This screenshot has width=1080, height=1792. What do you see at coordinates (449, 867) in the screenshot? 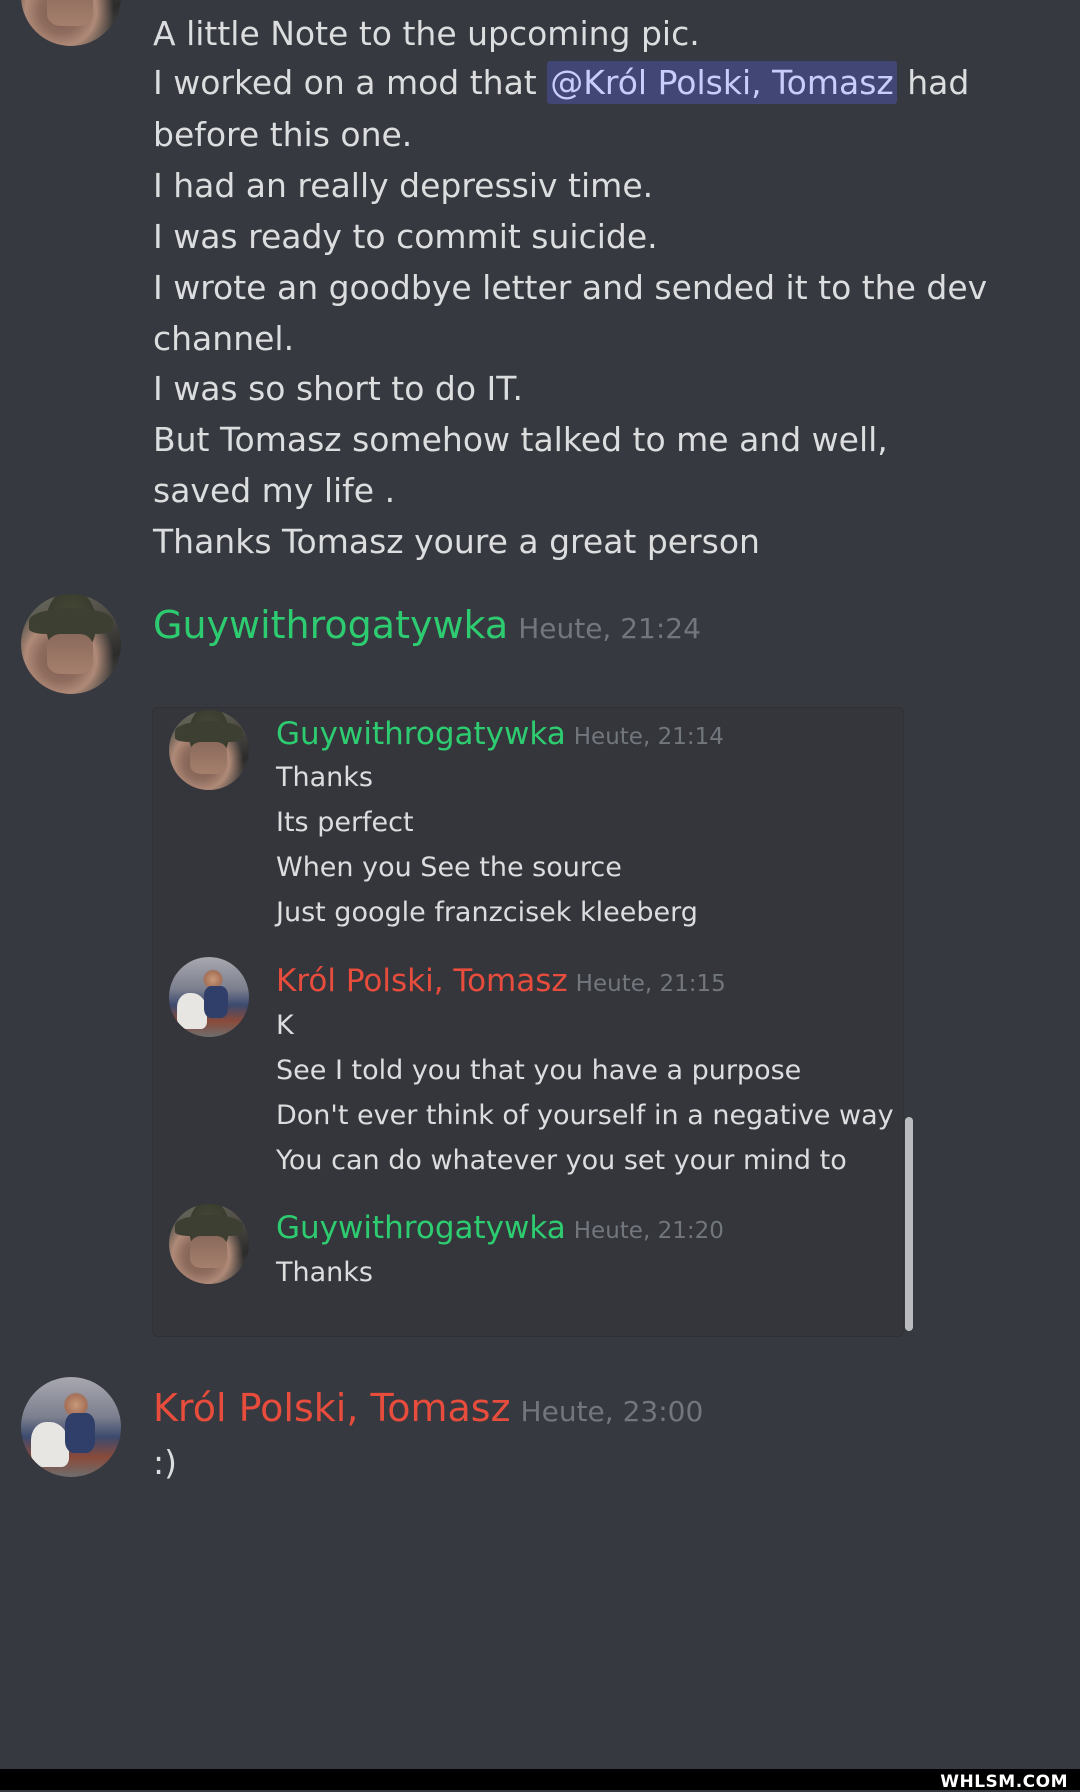
I see `embed-line: When you See the source` at bounding box center [449, 867].